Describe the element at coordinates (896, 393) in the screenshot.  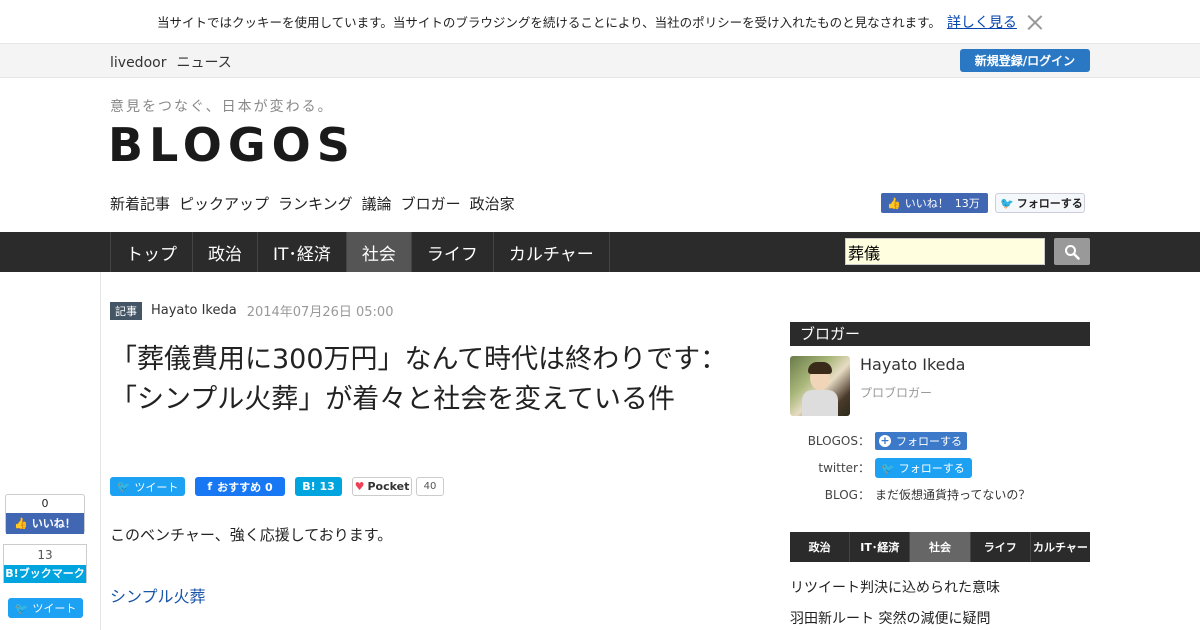
I see `blogger-role: プロブロガー` at that location.